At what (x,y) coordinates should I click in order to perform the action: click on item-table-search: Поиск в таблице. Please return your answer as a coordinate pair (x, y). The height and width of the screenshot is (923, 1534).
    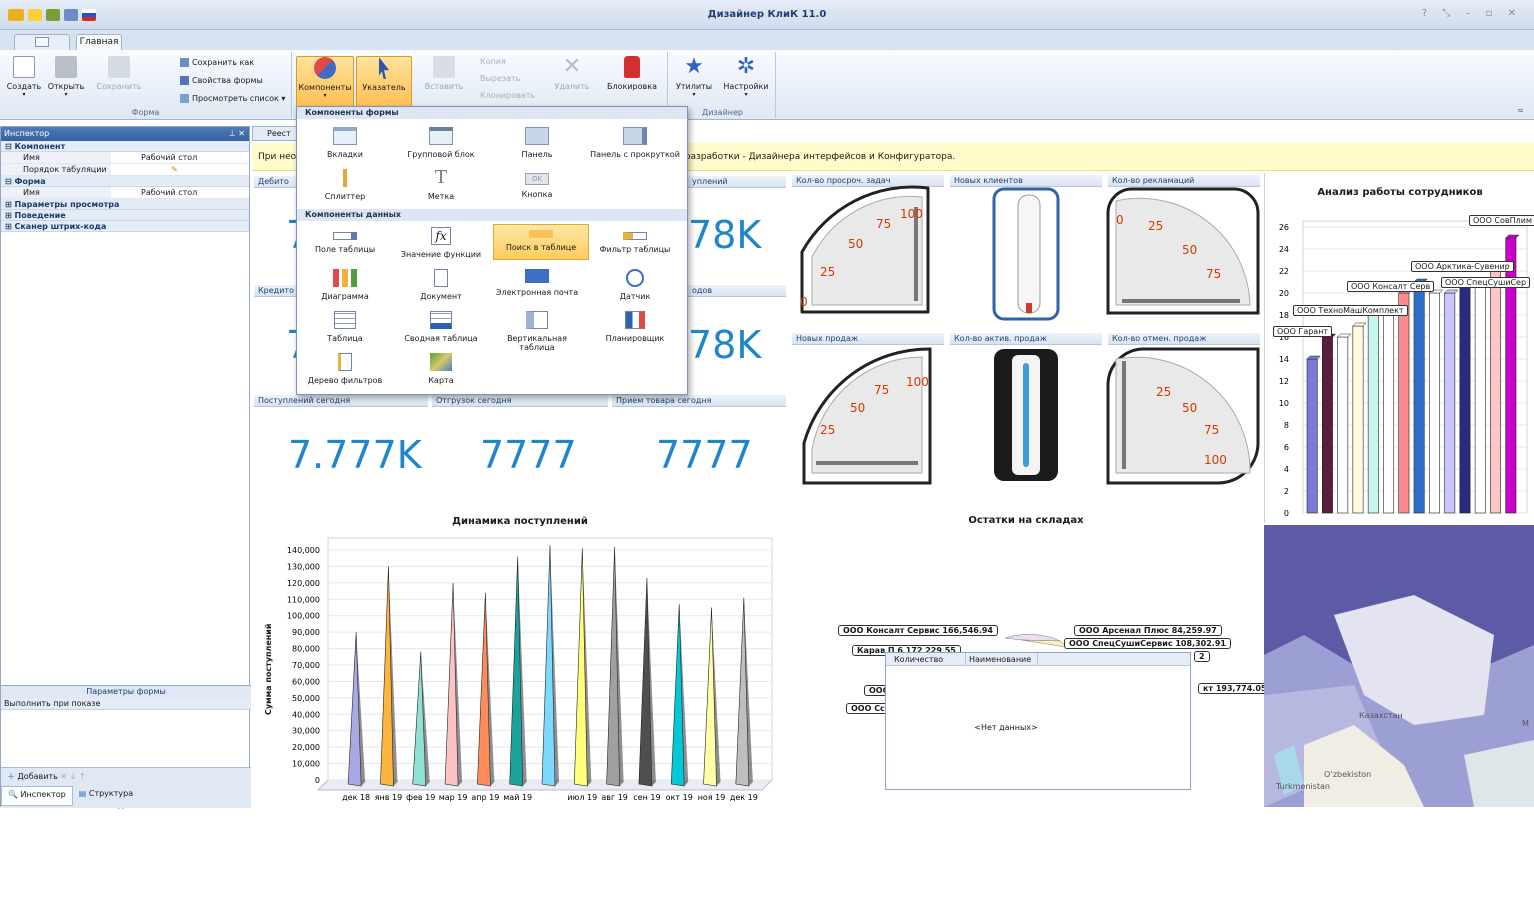
    Looking at the image, I should click on (541, 242).